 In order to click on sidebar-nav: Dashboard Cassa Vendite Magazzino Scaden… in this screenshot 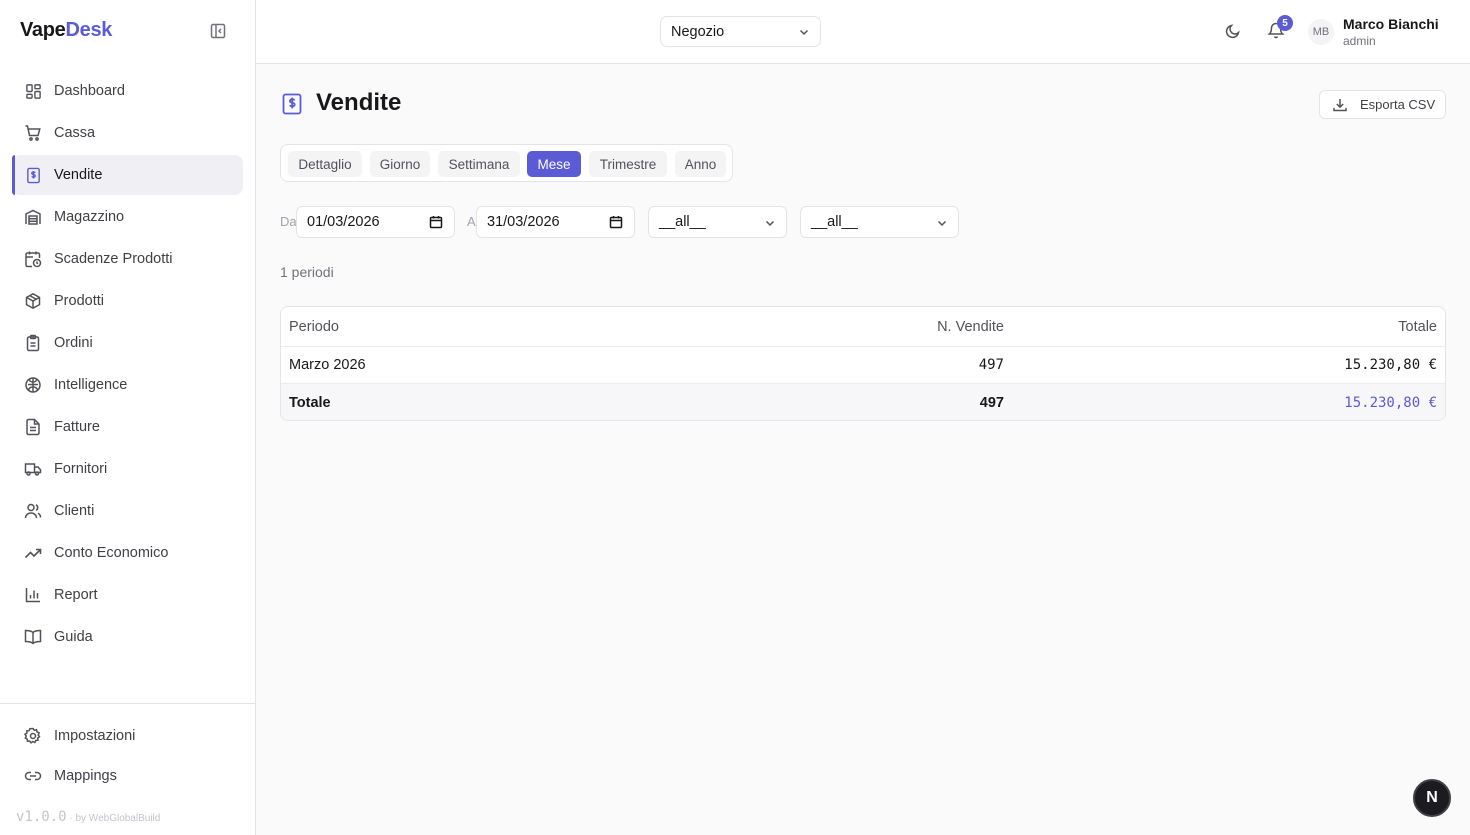, I will do `click(127, 365)`.